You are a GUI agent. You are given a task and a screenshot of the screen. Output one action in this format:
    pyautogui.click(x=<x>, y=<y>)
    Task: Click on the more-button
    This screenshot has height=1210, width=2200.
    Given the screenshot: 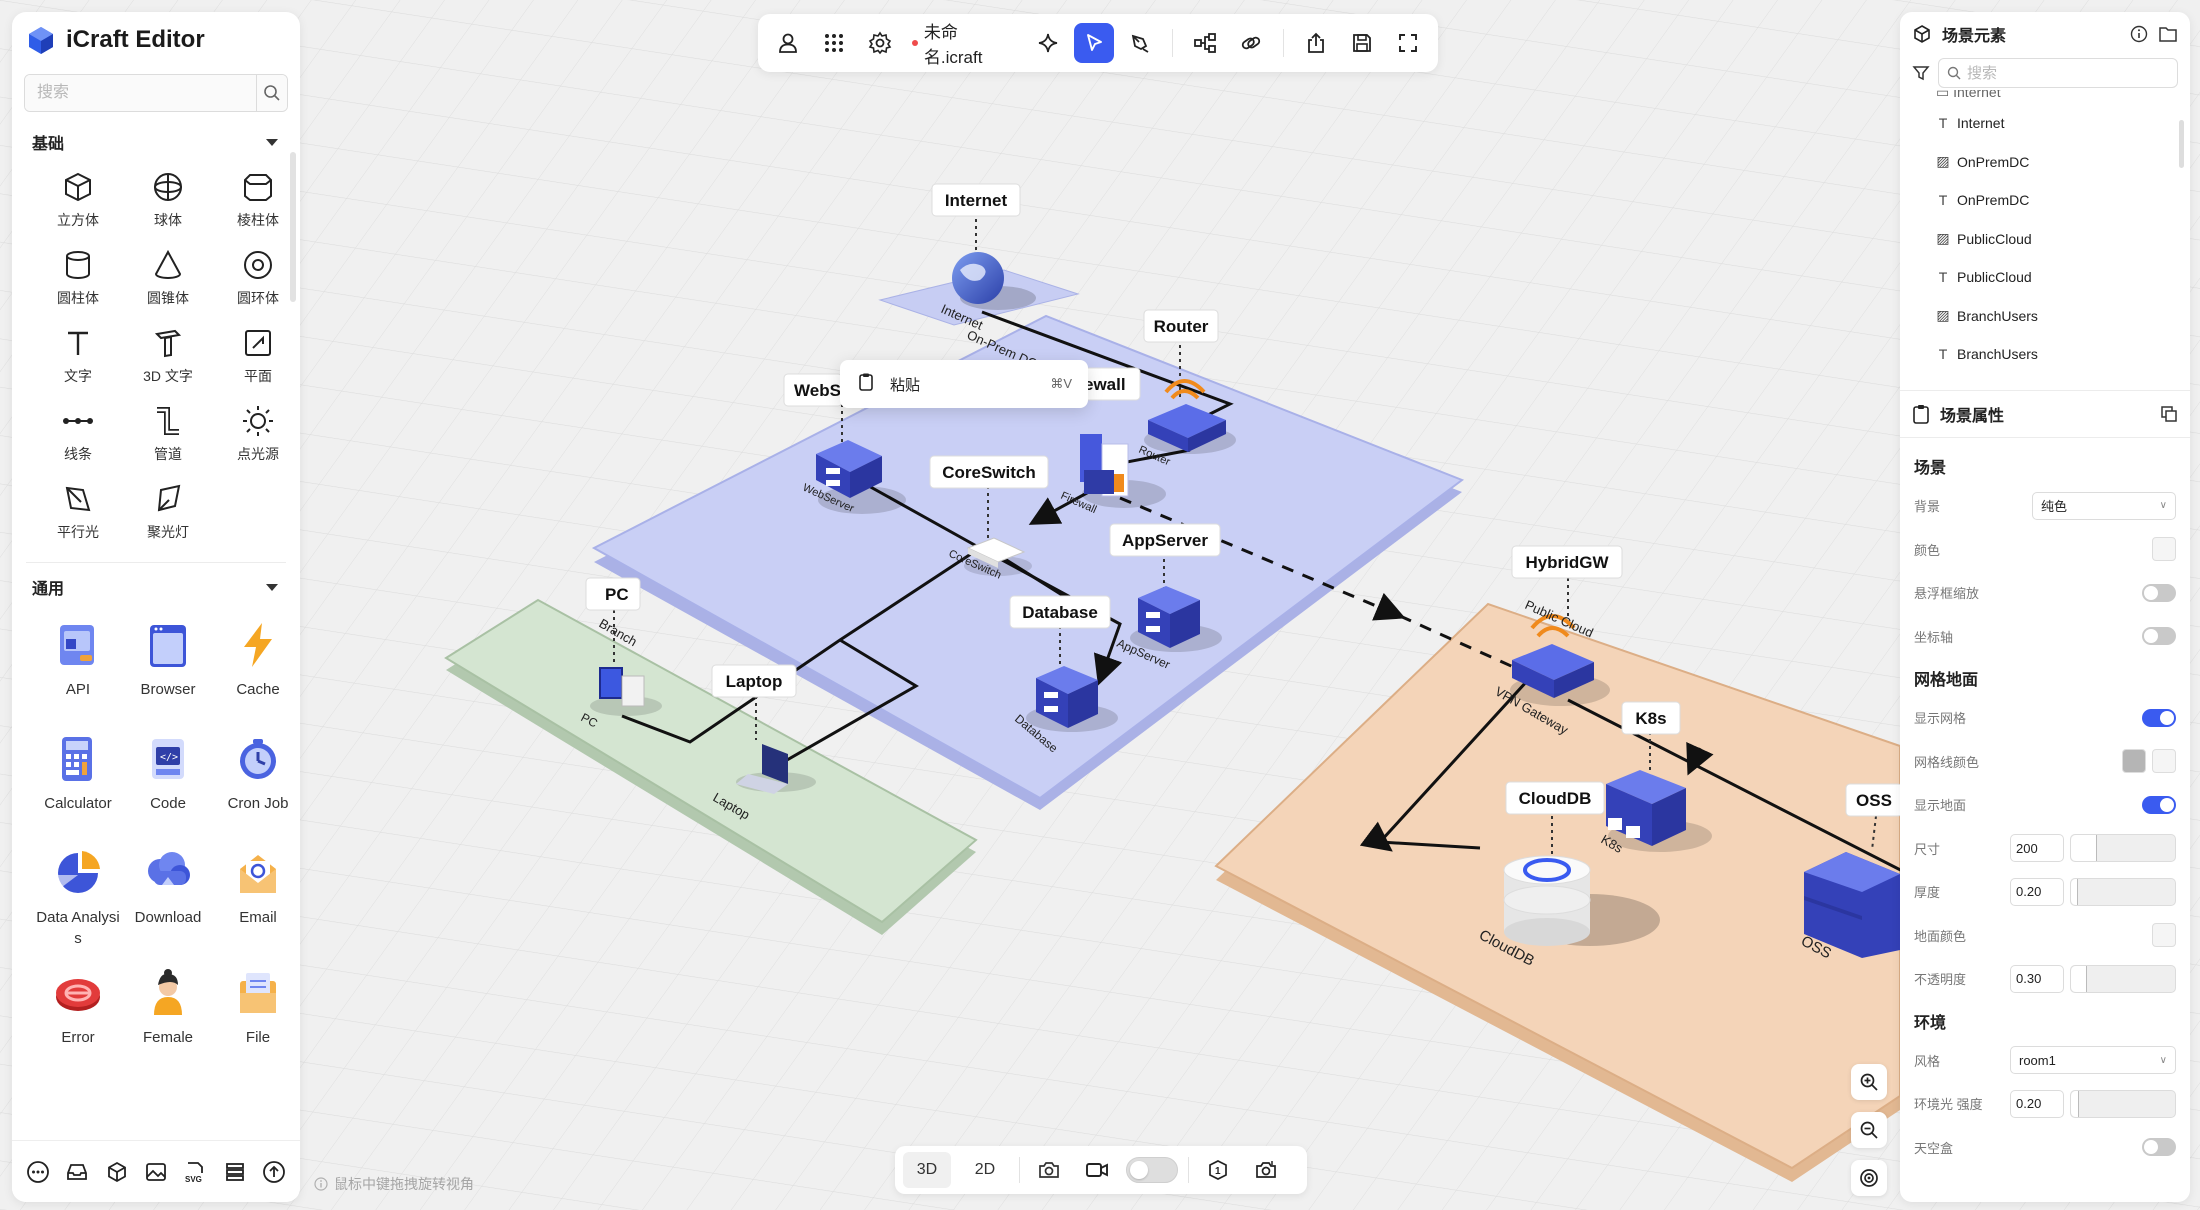 What is the action you would take?
    pyautogui.click(x=38, y=1172)
    